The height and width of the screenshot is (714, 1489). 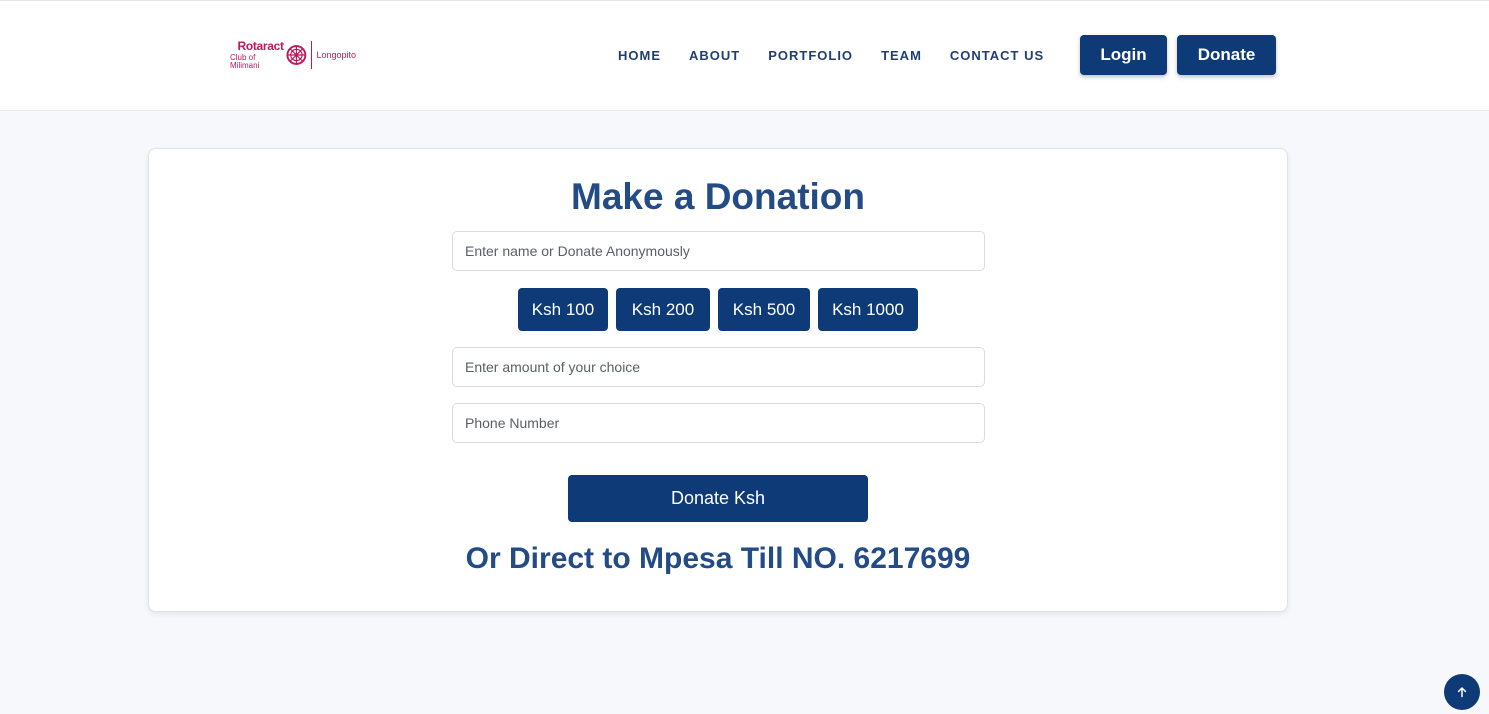 What do you see at coordinates (1226, 55) in the screenshot?
I see `header-donate-button: Donate` at bounding box center [1226, 55].